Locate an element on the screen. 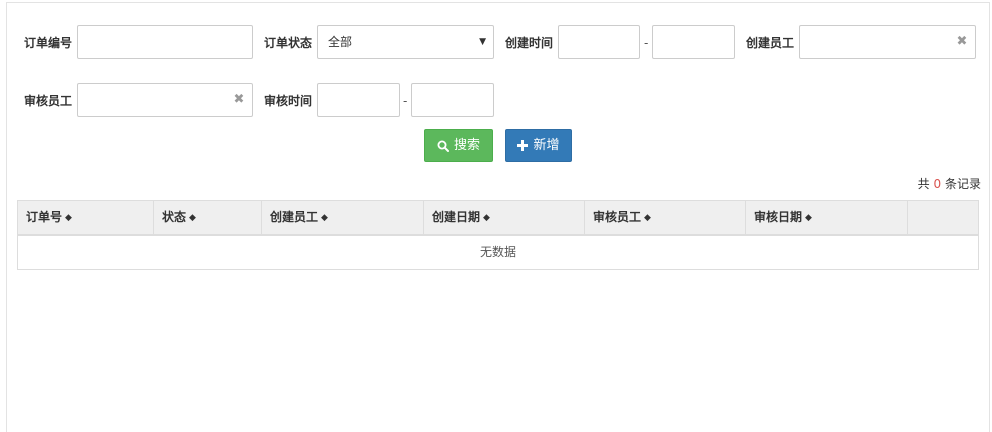 The width and height of the screenshot is (992, 432). table-header: 订单号 ◆ 状态 ◆ 创建员工 ◆ 创建日期 ◆ 审核员工 ◆ 审核日期 ◆ is located at coordinates (498, 218).